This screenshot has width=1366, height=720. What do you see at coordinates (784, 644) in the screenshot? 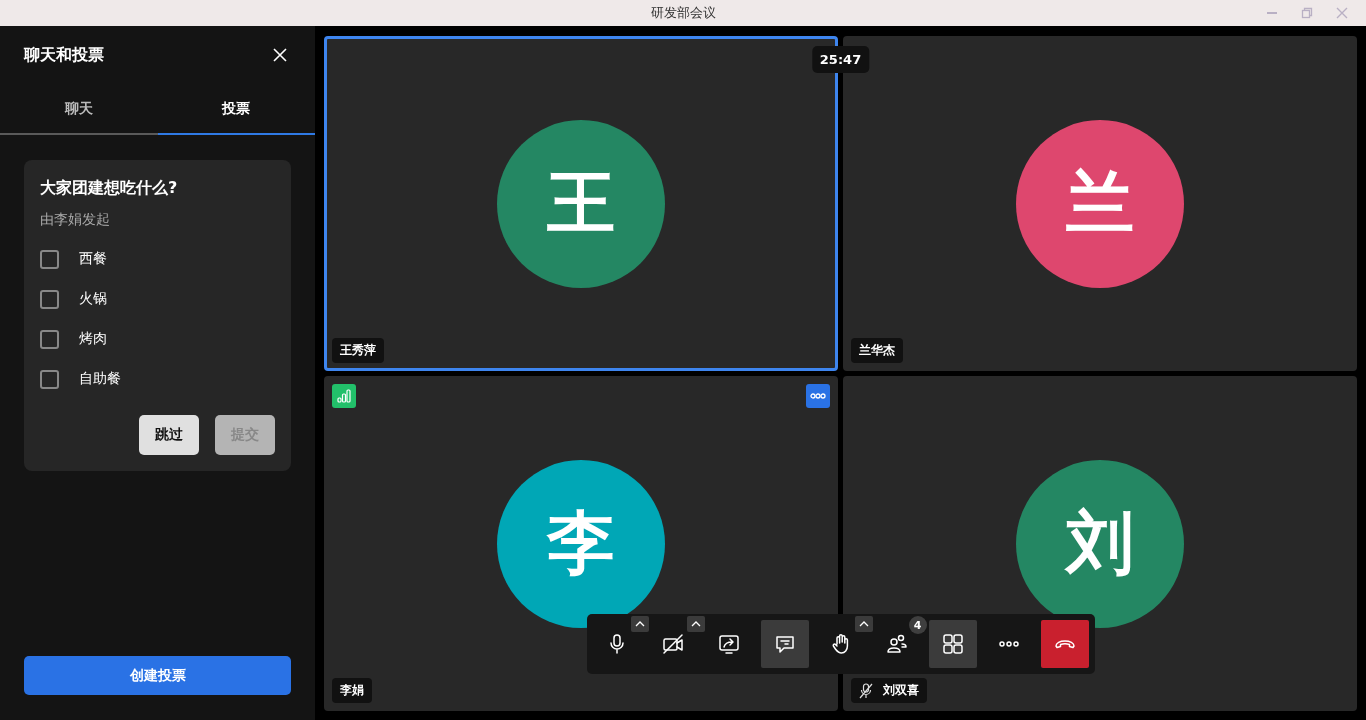
I see `chat-button` at bounding box center [784, 644].